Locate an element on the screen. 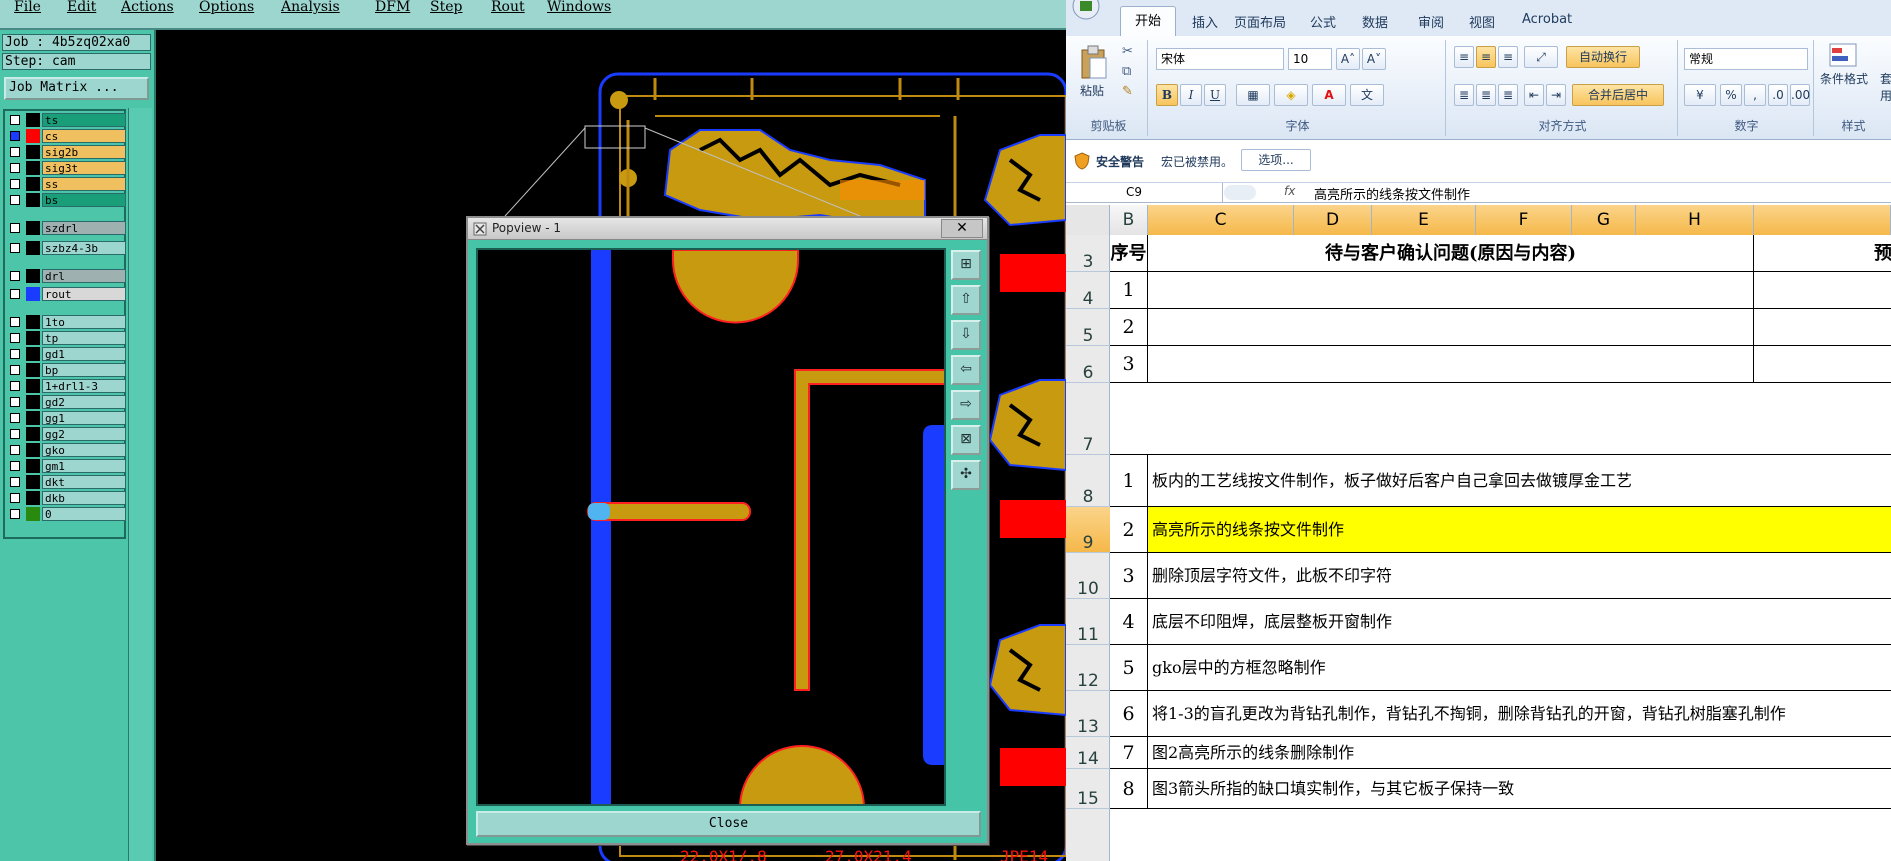  layer-name: gg2 is located at coordinates (84, 434).